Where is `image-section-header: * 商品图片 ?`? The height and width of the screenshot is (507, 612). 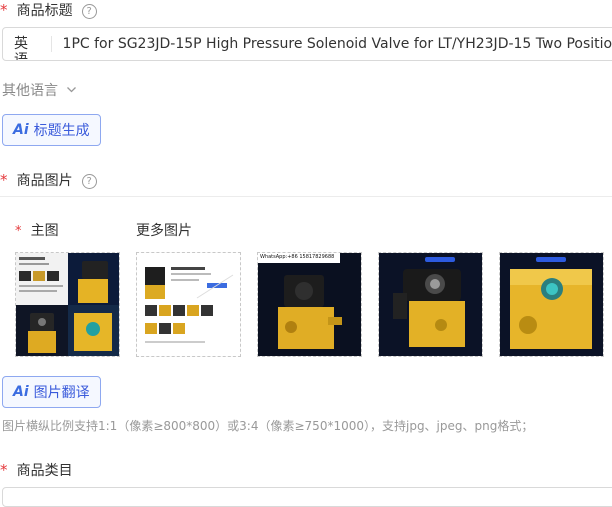 image-section-header: * 商品图片 ? is located at coordinates (48, 180).